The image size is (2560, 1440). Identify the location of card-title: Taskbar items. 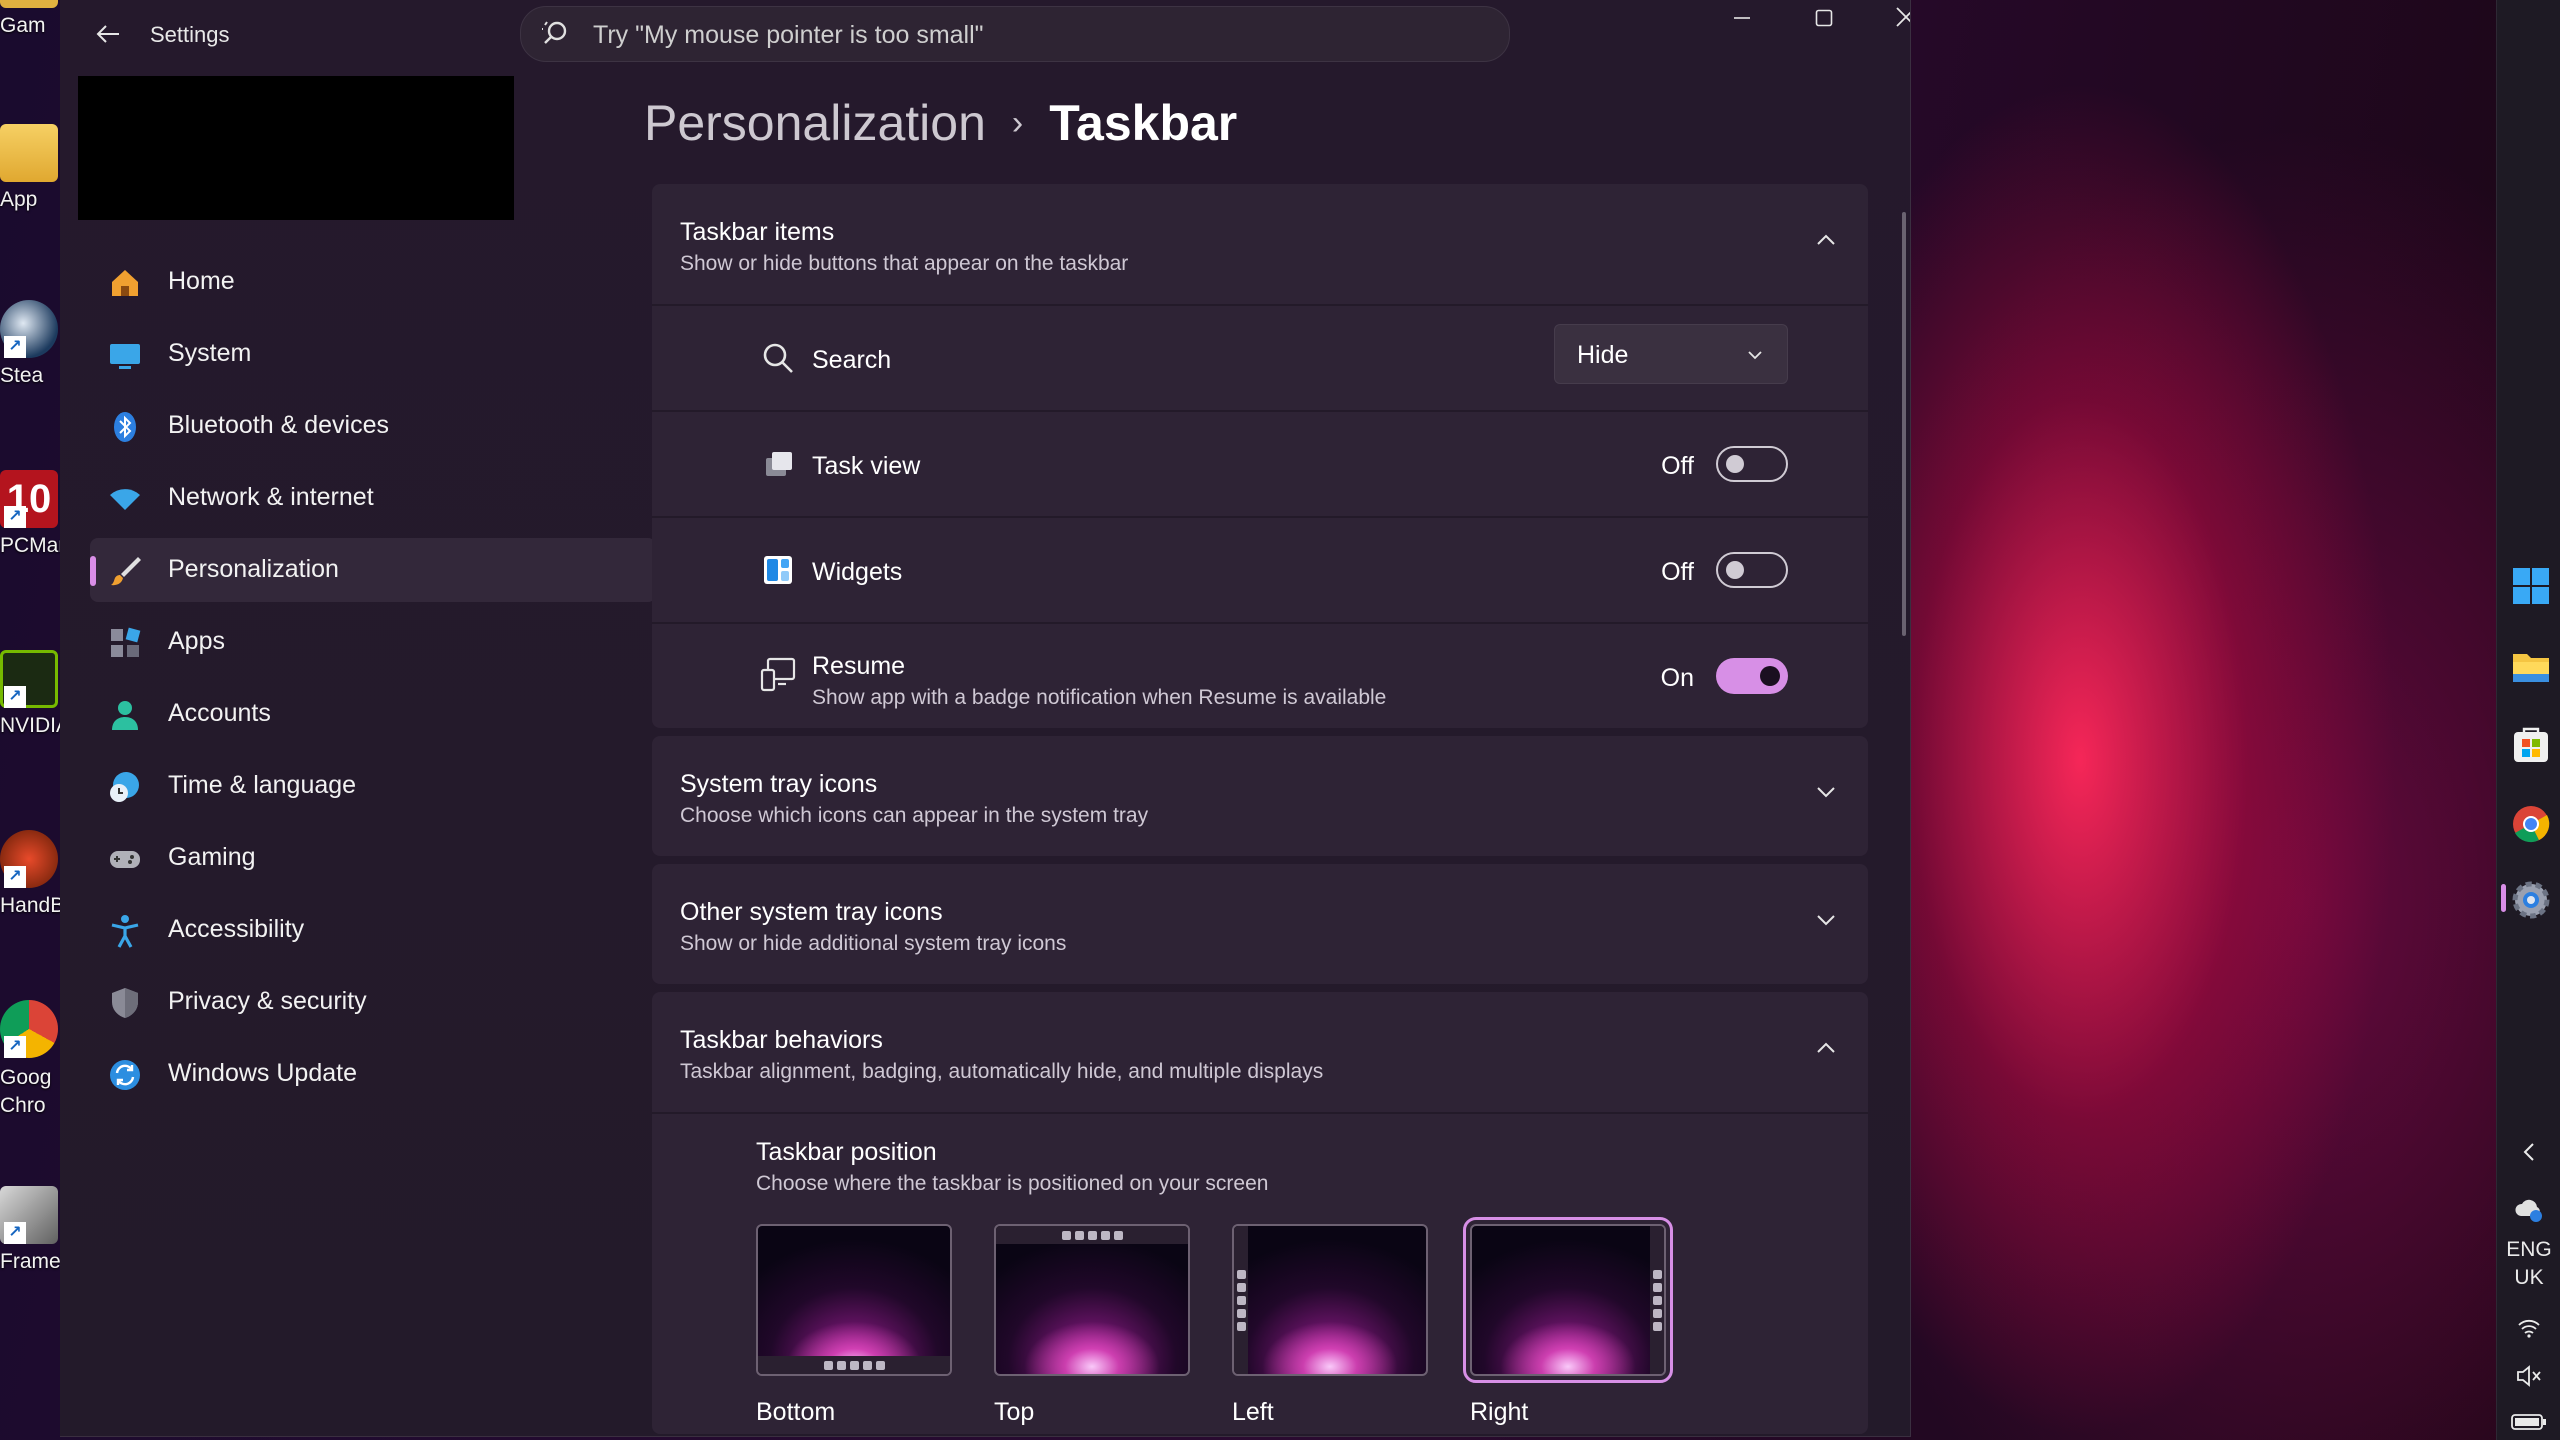
(757, 232).